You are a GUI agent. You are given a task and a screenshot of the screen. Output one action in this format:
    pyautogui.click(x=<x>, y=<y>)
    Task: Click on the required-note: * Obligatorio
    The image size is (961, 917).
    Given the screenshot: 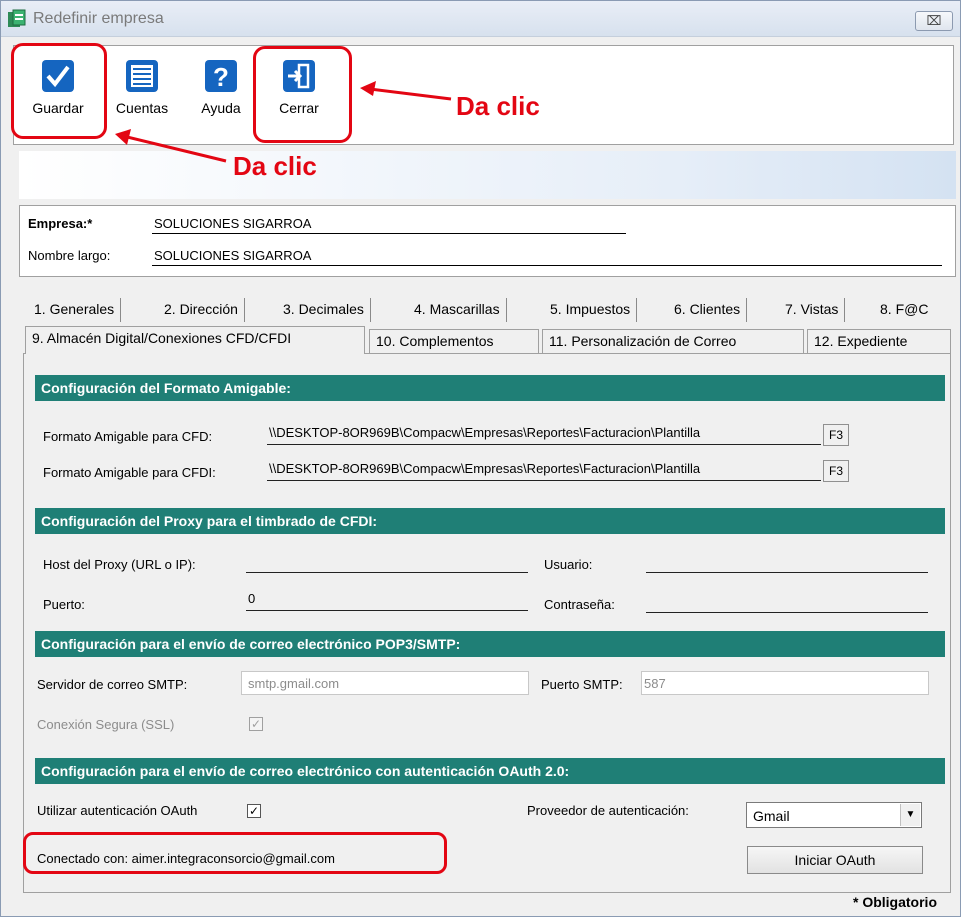 What is the action you would take?
    pyautogui.click(x=895, y=902)
    